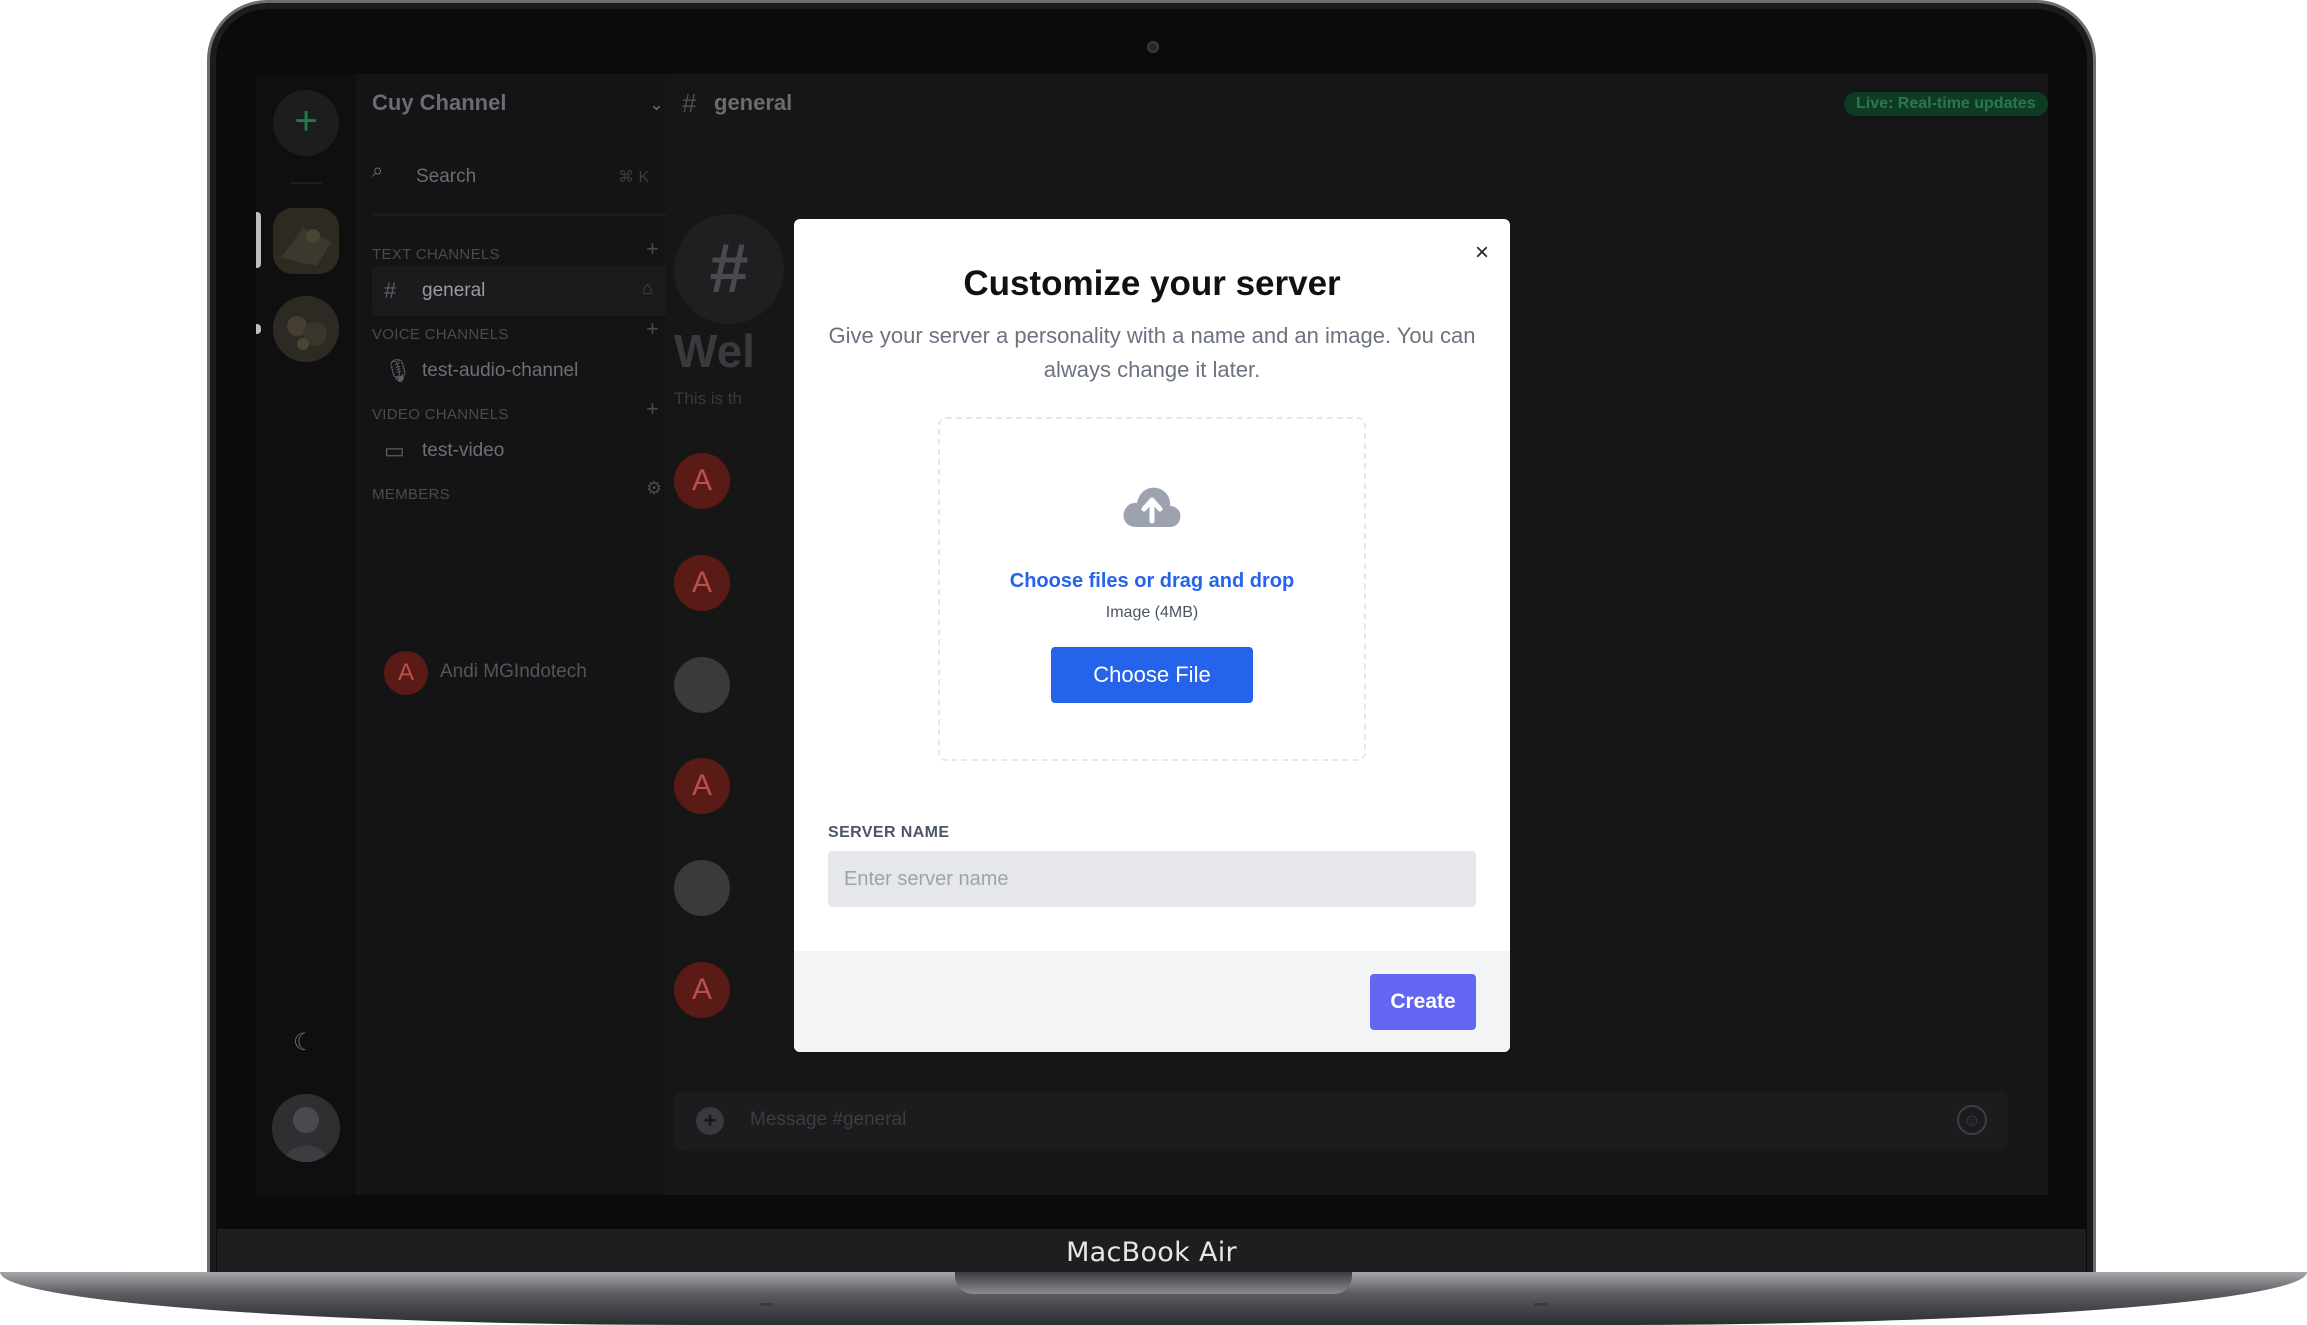 The image size is (2307, 1325). I want to click on upload-size-hint: Image (4MB), so click(1152, 612).